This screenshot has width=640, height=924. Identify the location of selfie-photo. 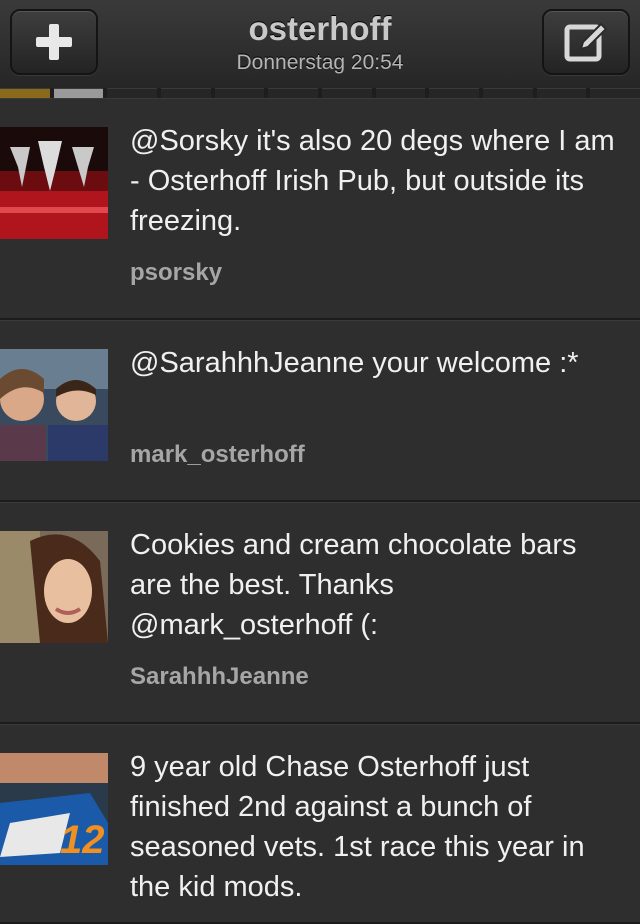
(54, 405).